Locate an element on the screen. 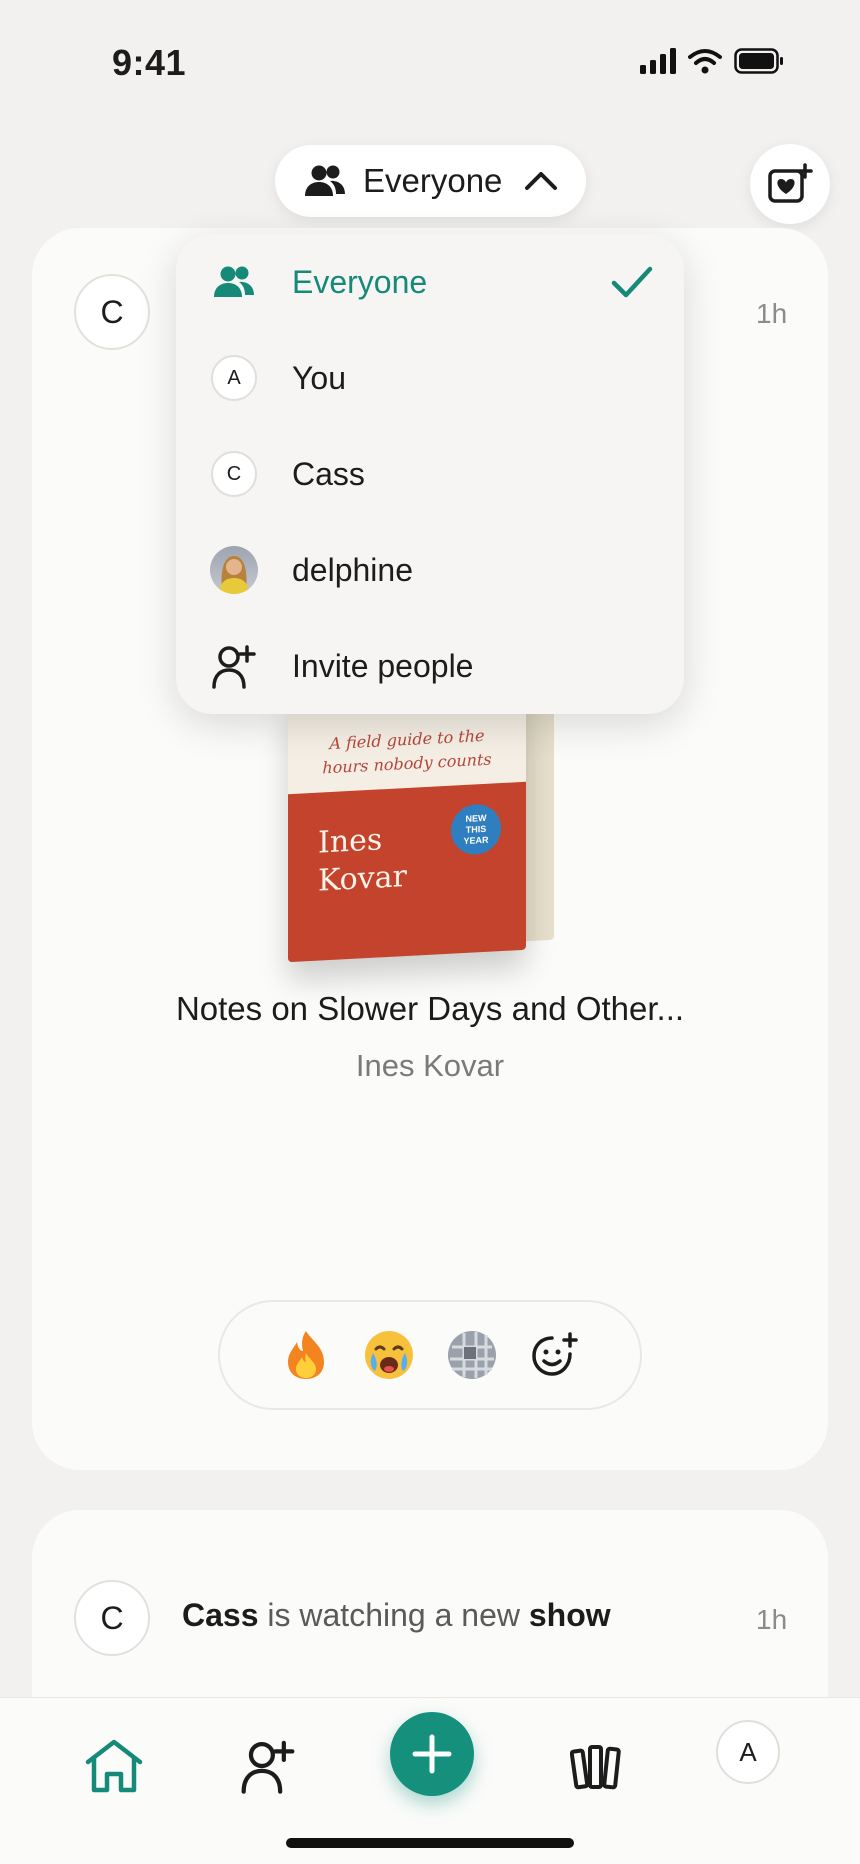  fire-emoji is located at coordinates (306, 1355).